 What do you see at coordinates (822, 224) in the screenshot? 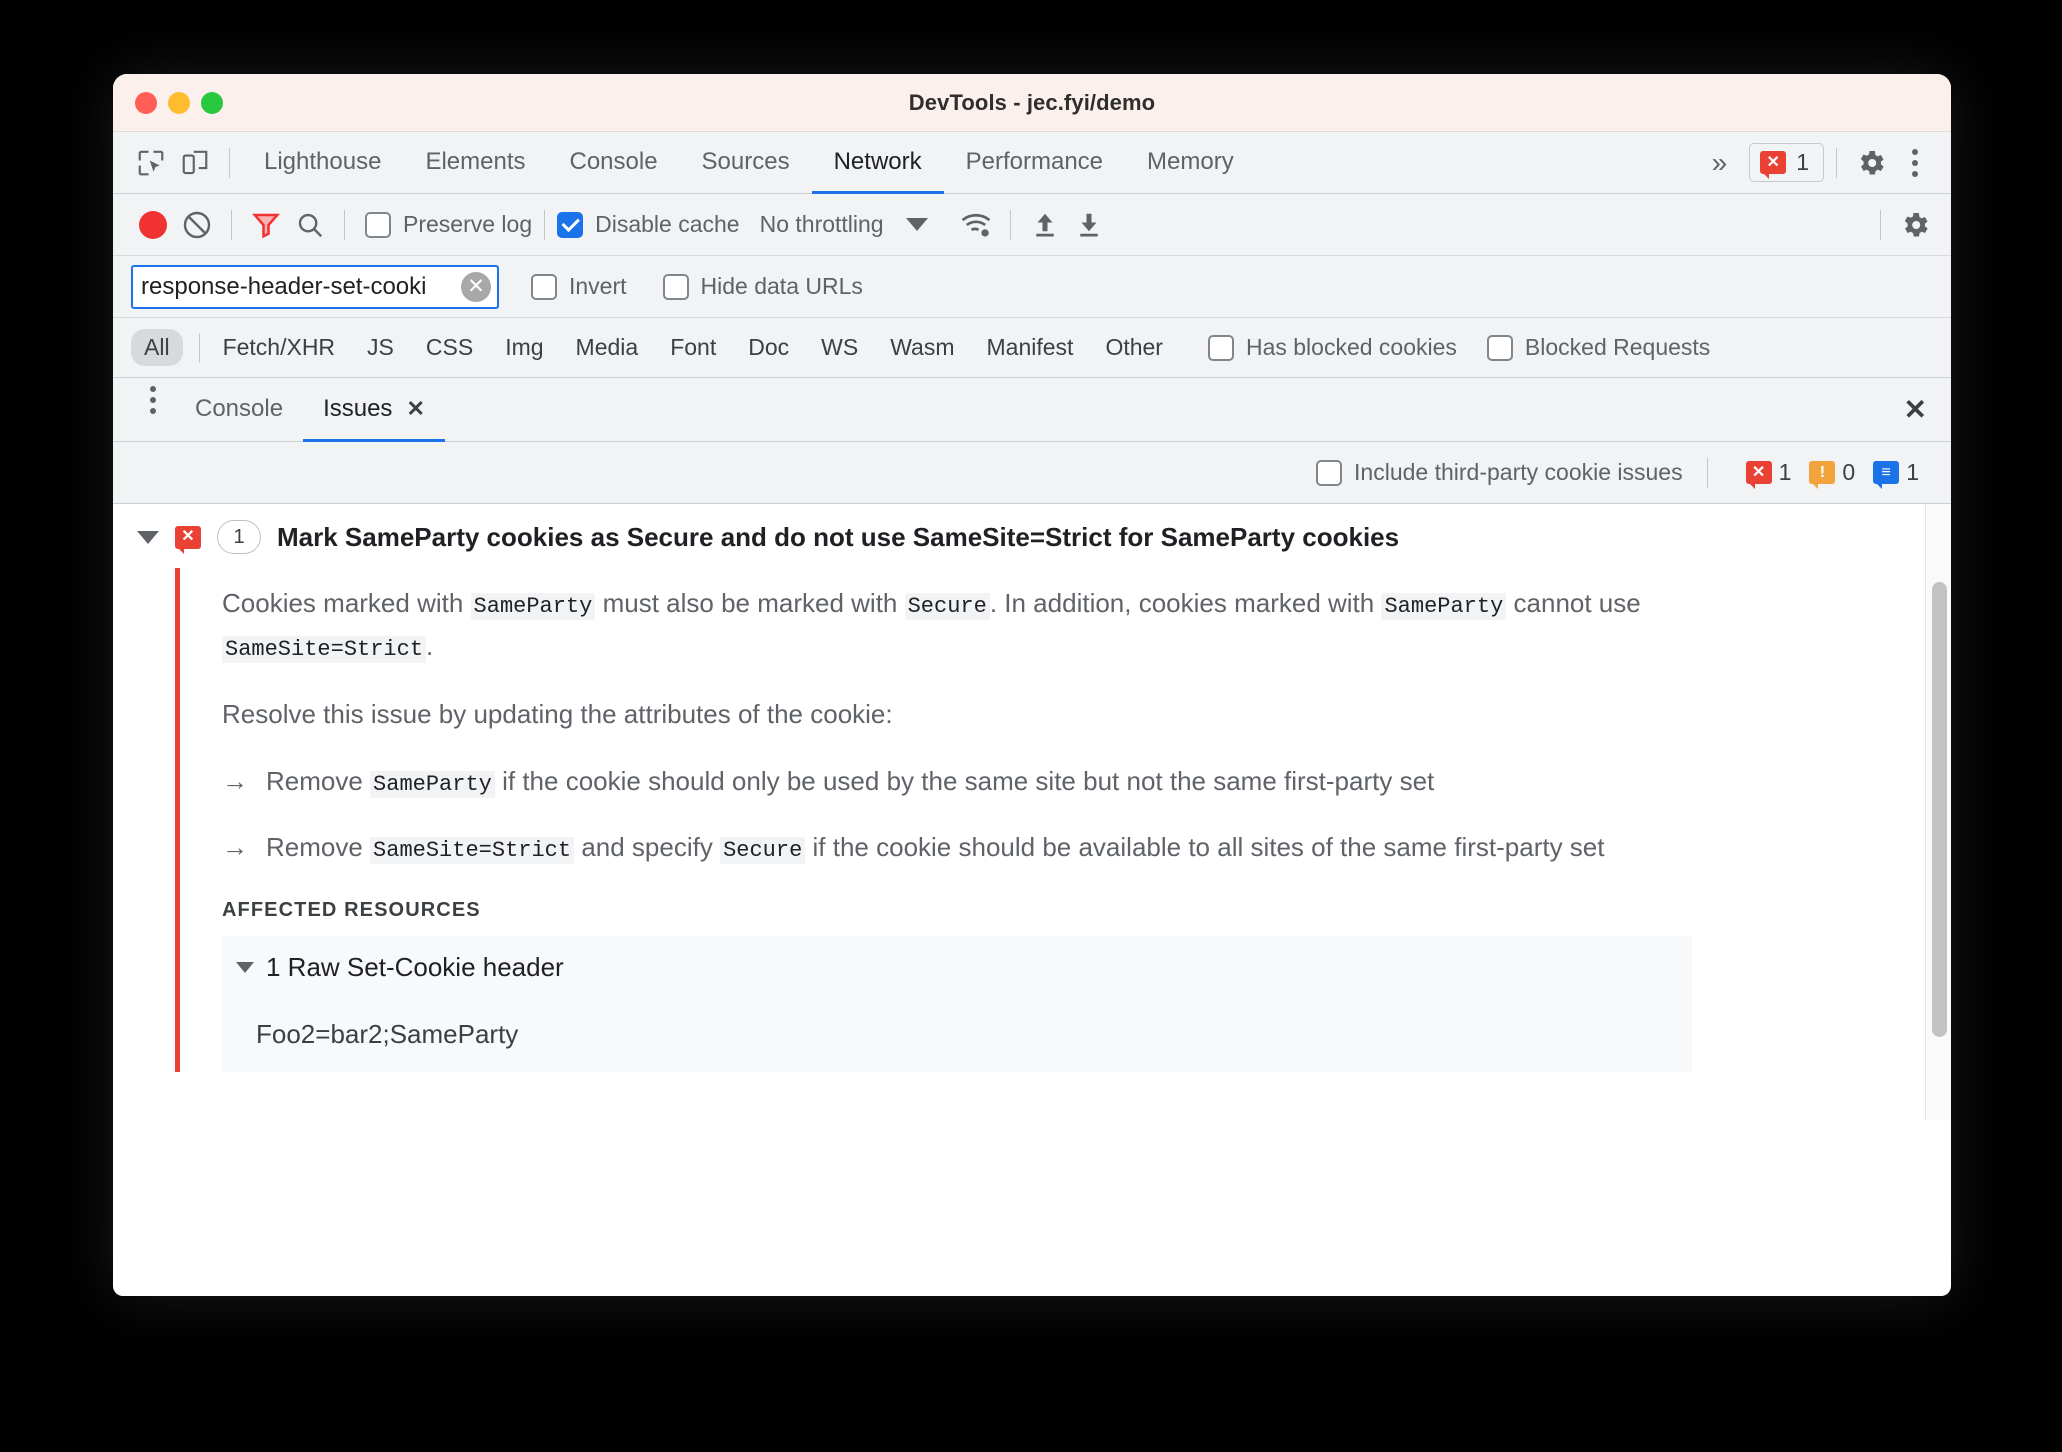
I see `throttling-select: No throttling` at bounding box center [822, 224].